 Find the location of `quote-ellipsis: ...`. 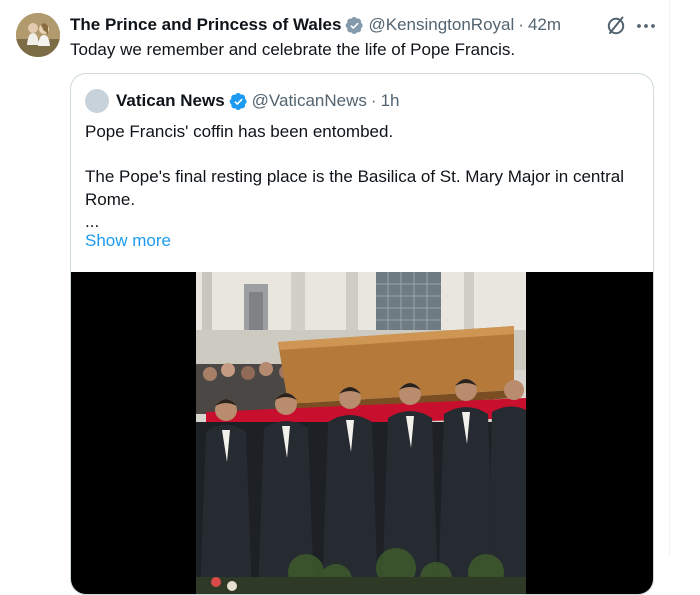

quote-ellipsis: ... is located at coordinates (92, 221).